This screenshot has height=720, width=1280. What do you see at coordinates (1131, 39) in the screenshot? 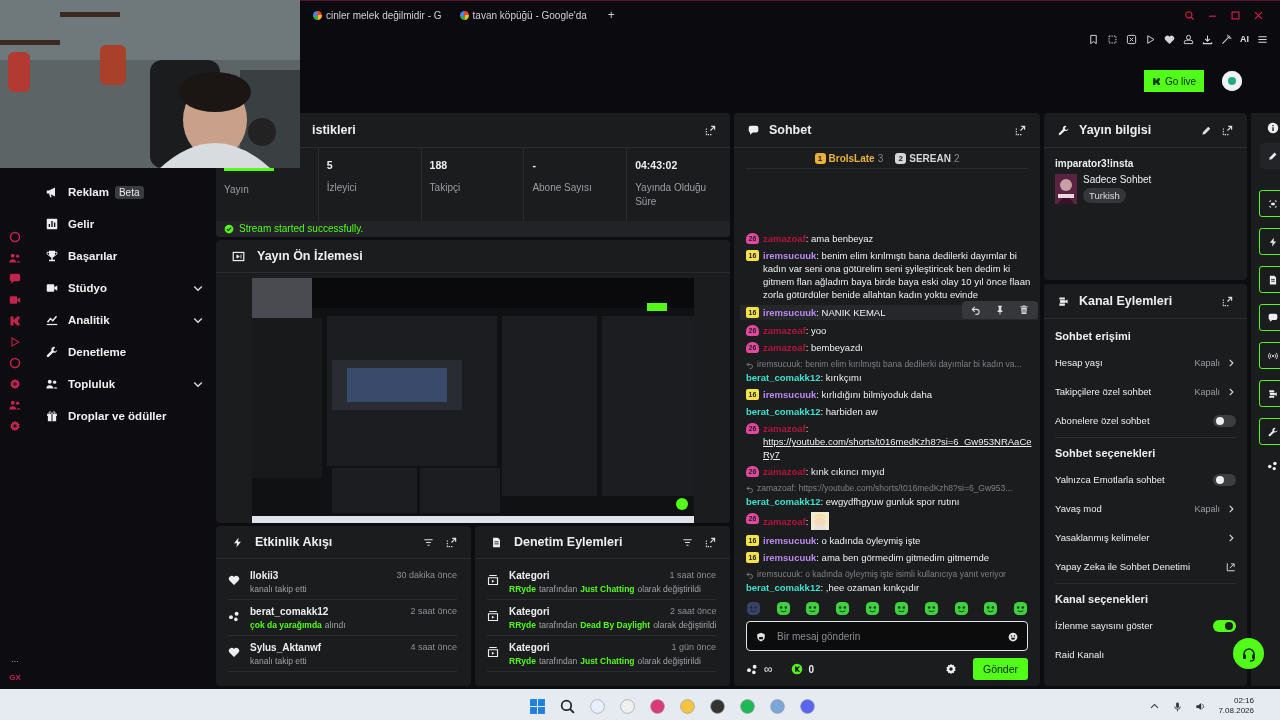
I see `box-close-icon` at bounding box center [1131, 39].